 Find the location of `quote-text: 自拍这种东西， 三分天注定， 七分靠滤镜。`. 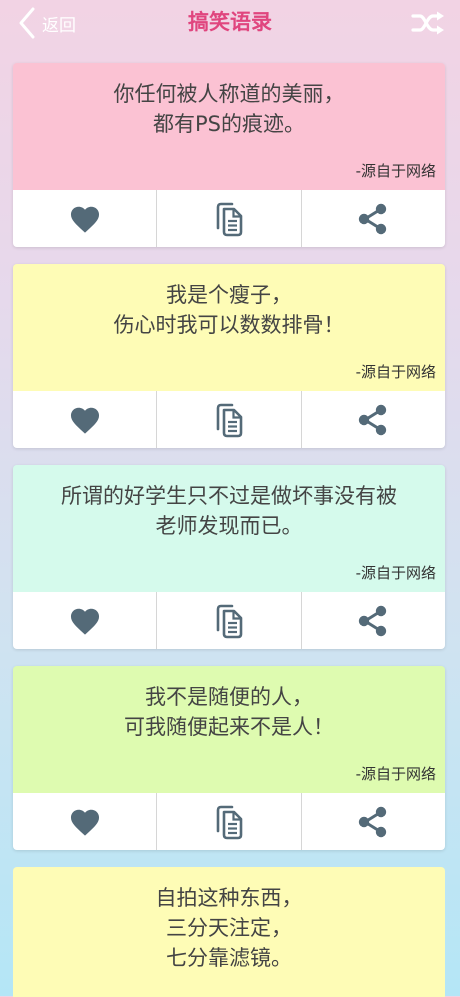

quote-text: 自拍这种东西， 三分天注定， 七分靠滤镜。 is located at coordinates (229, 928).